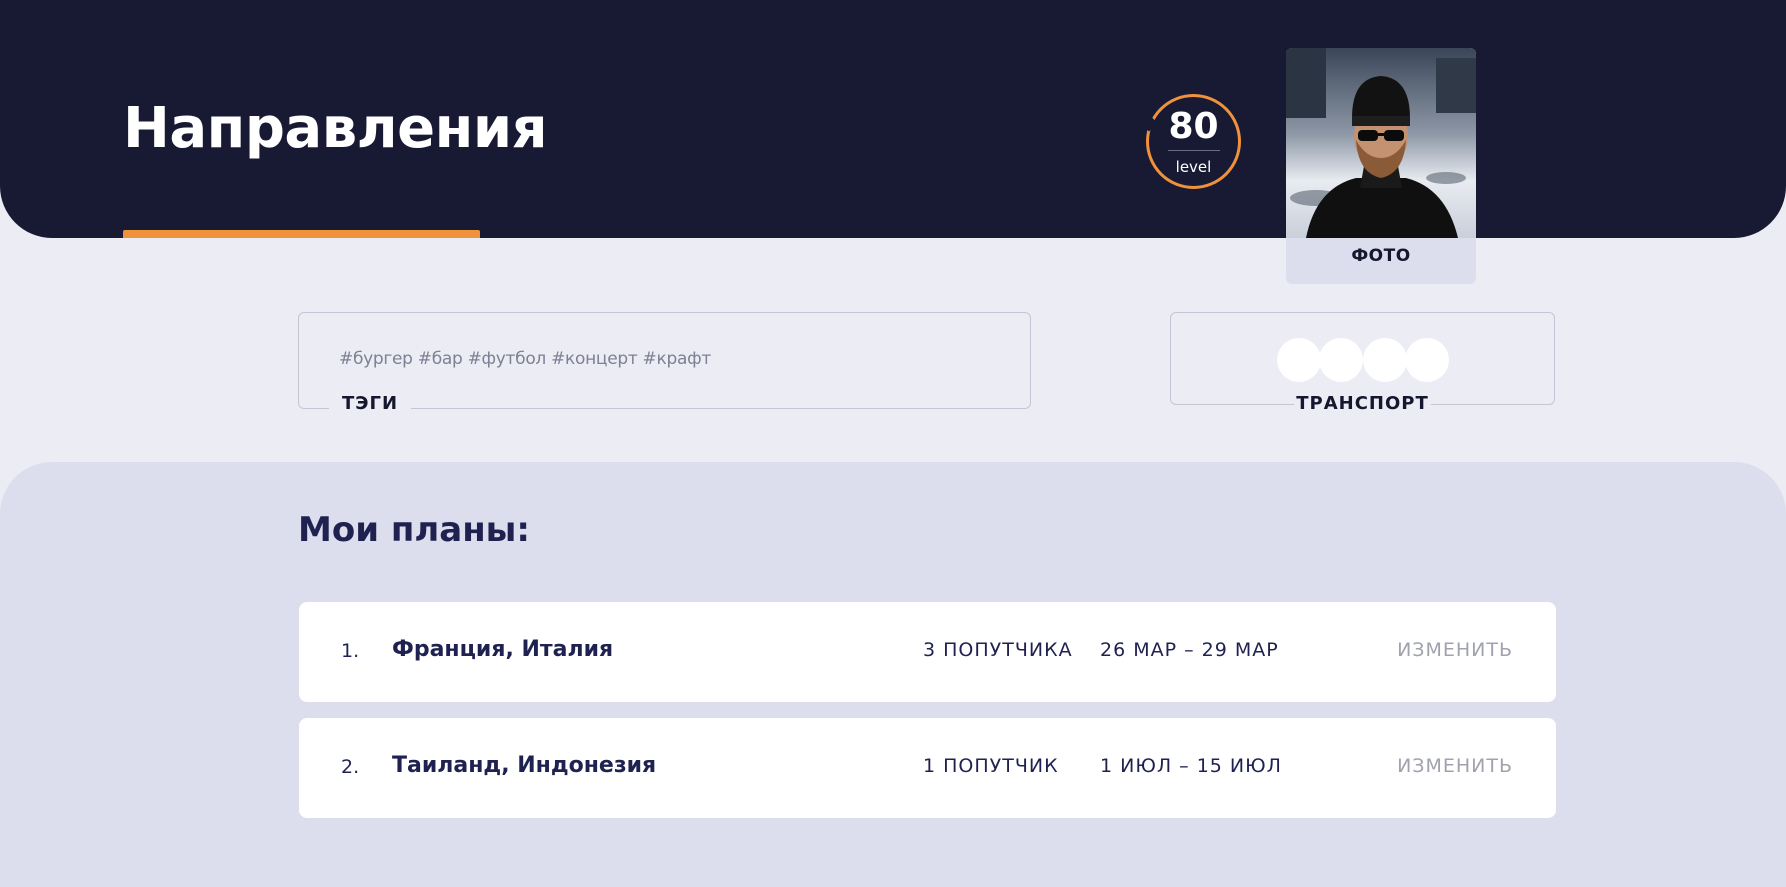 The width and height of the screenshot is (1786, 887). I want to click on plans-title: Мои планы:, so click(414, 530).